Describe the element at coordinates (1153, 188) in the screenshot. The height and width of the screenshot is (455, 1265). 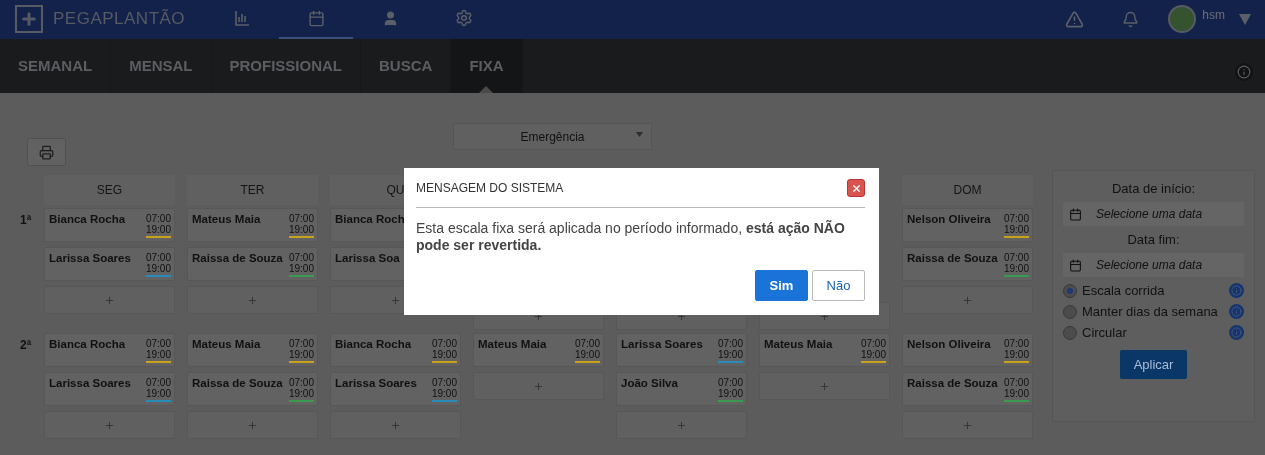
I see `start-date-label: Data de início:` at that location.